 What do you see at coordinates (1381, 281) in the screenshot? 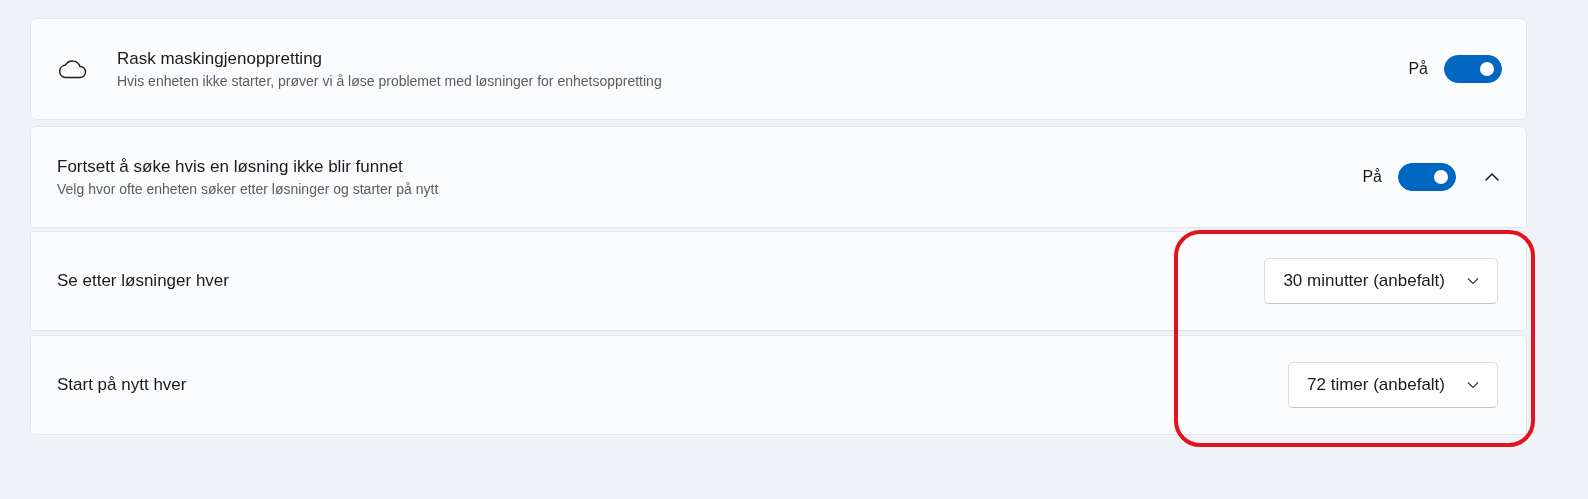
I see `dropdown: 30 minutter (anbefalt)` at bounding box center [1381, 281].